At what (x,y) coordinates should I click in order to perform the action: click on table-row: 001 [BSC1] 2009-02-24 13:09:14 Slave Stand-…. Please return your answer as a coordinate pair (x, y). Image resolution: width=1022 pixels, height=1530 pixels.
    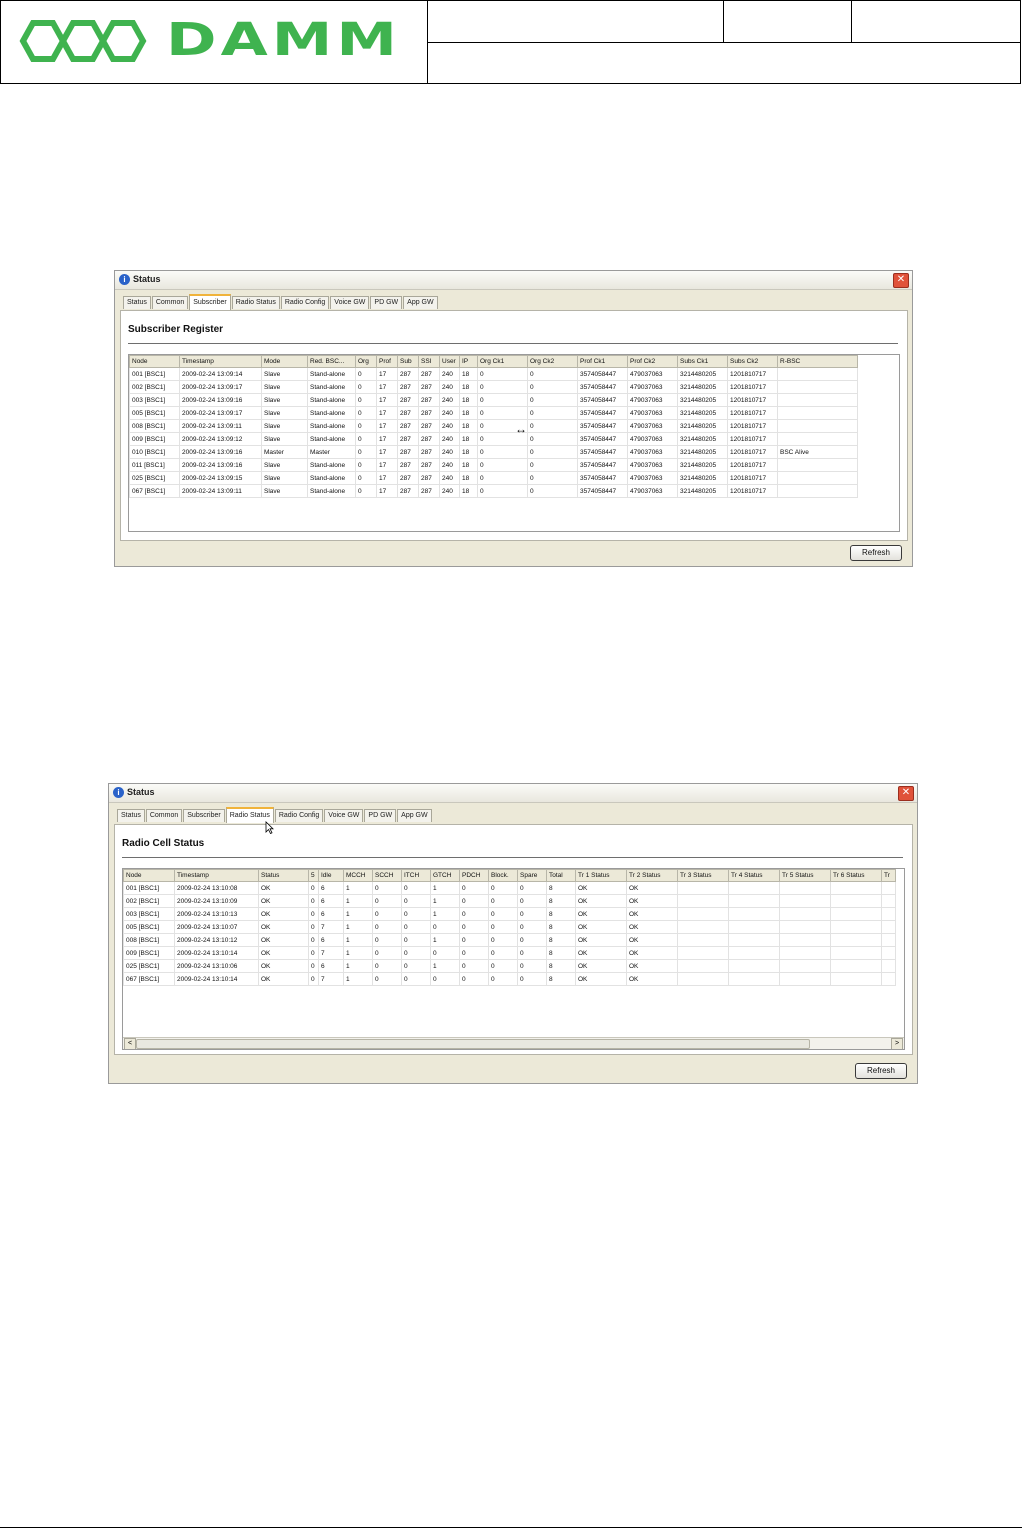
    Looking at the image, I should click on (493, 374).